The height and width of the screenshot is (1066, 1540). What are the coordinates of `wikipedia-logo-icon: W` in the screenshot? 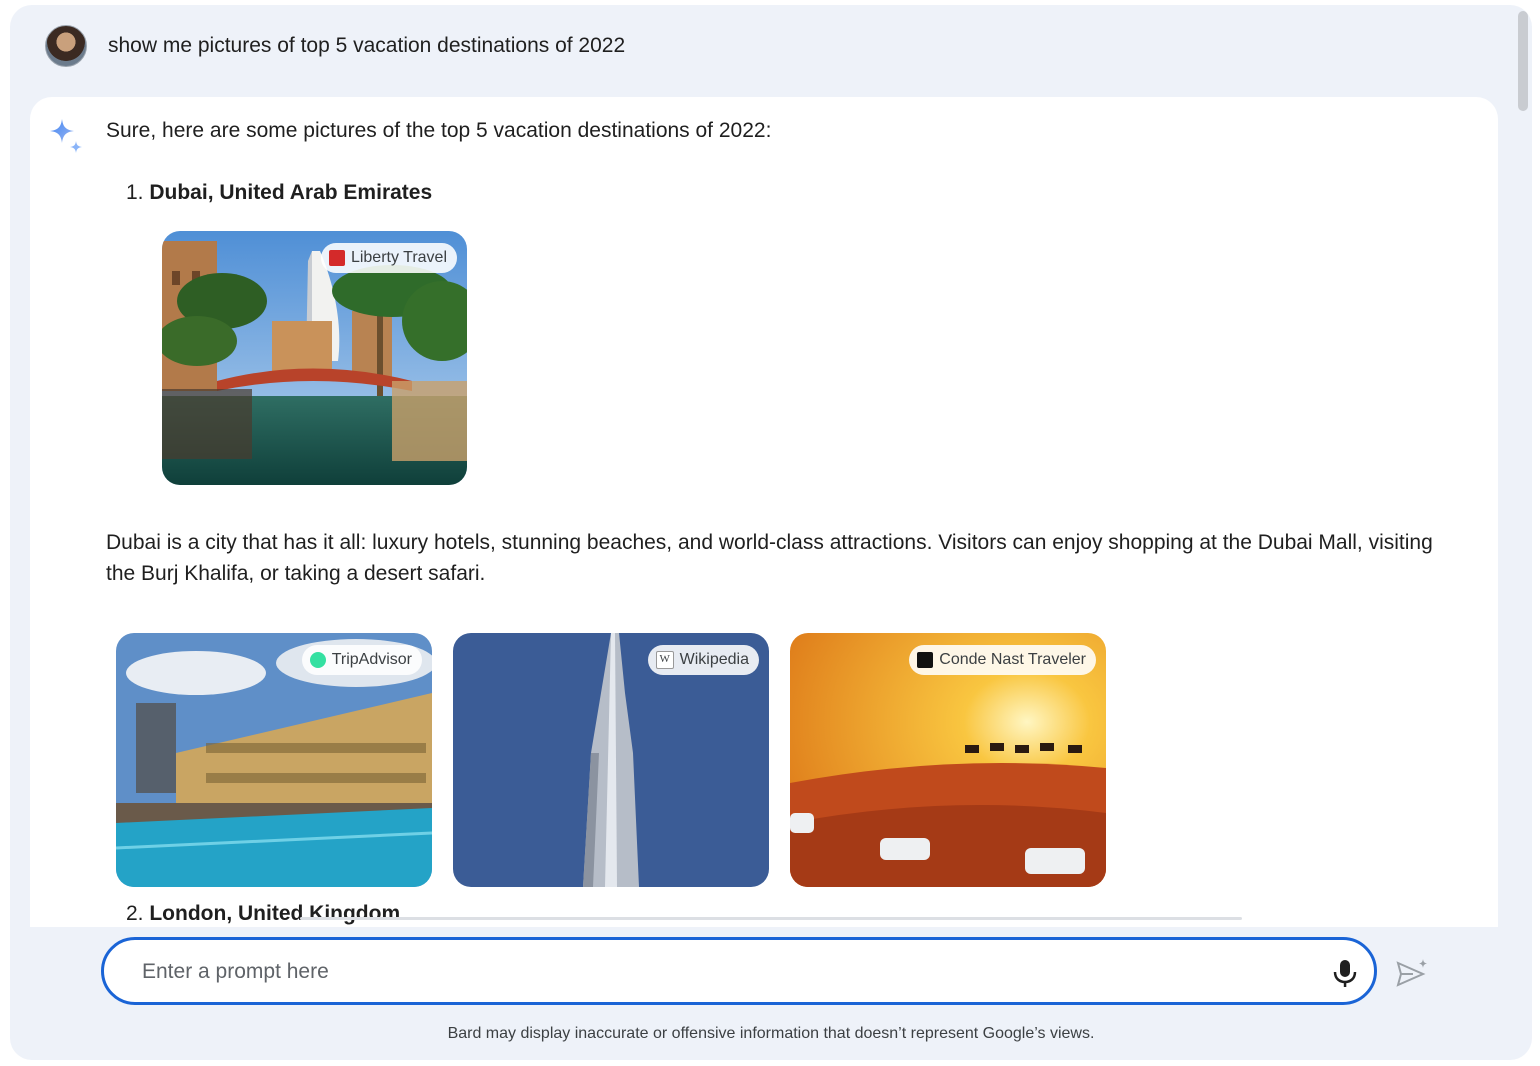 It's located at (664, 660).